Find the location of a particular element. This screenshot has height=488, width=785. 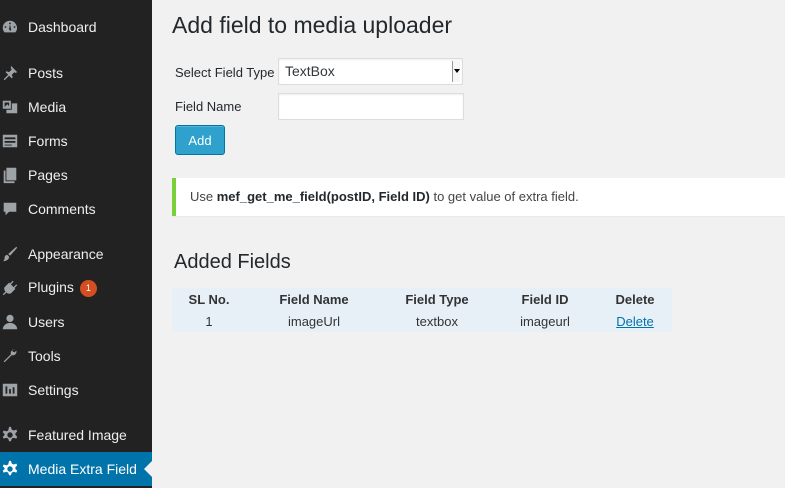

sidebar-item-tools: Tools is located at coordinates (76, 356).